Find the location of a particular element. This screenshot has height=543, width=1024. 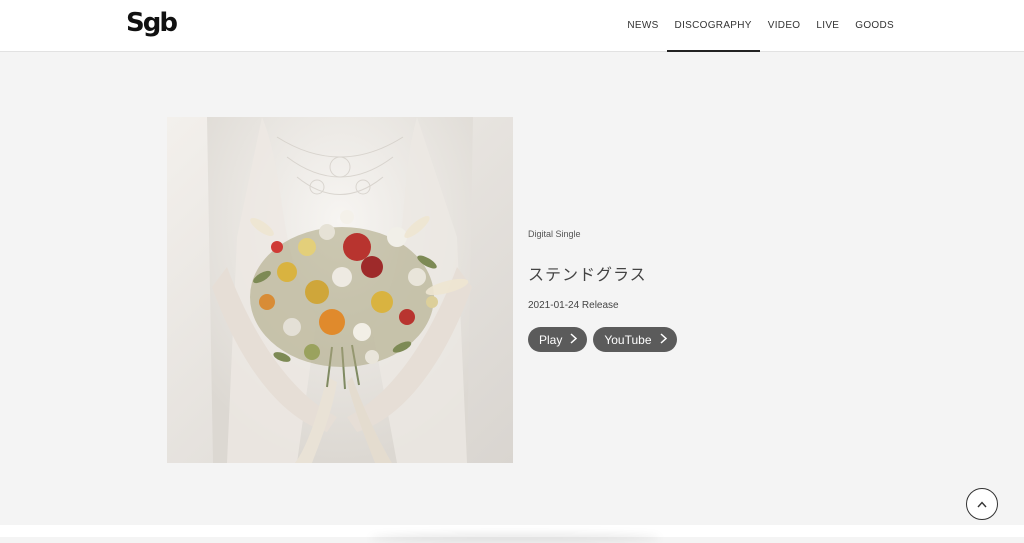

youtube-button-label: YouTube is located at coordinates (628, 339).